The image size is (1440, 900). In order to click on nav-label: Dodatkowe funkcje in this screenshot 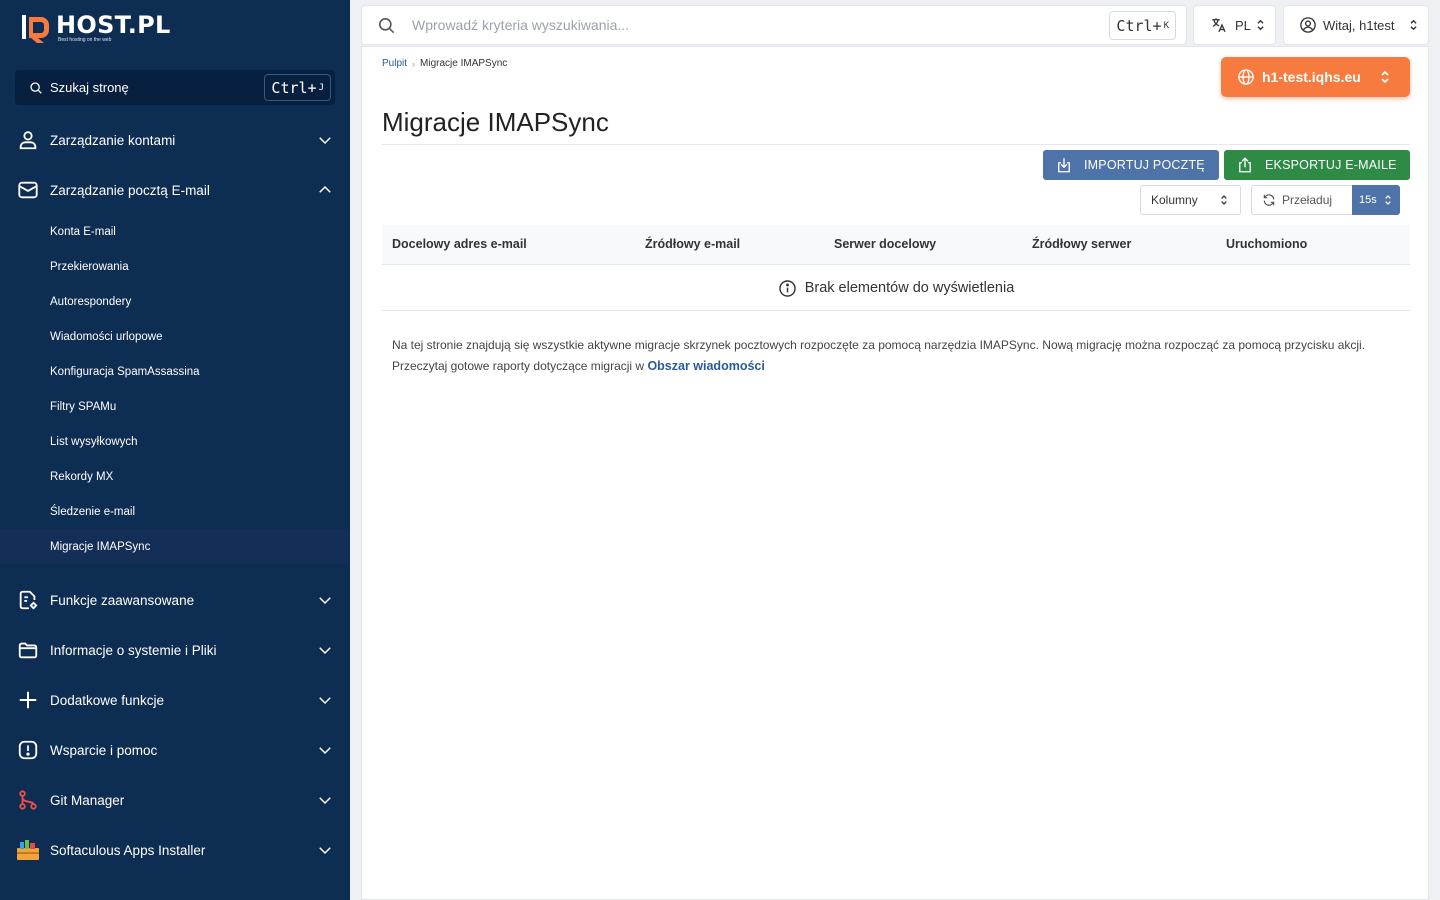, I will do `click(107, 700)`.